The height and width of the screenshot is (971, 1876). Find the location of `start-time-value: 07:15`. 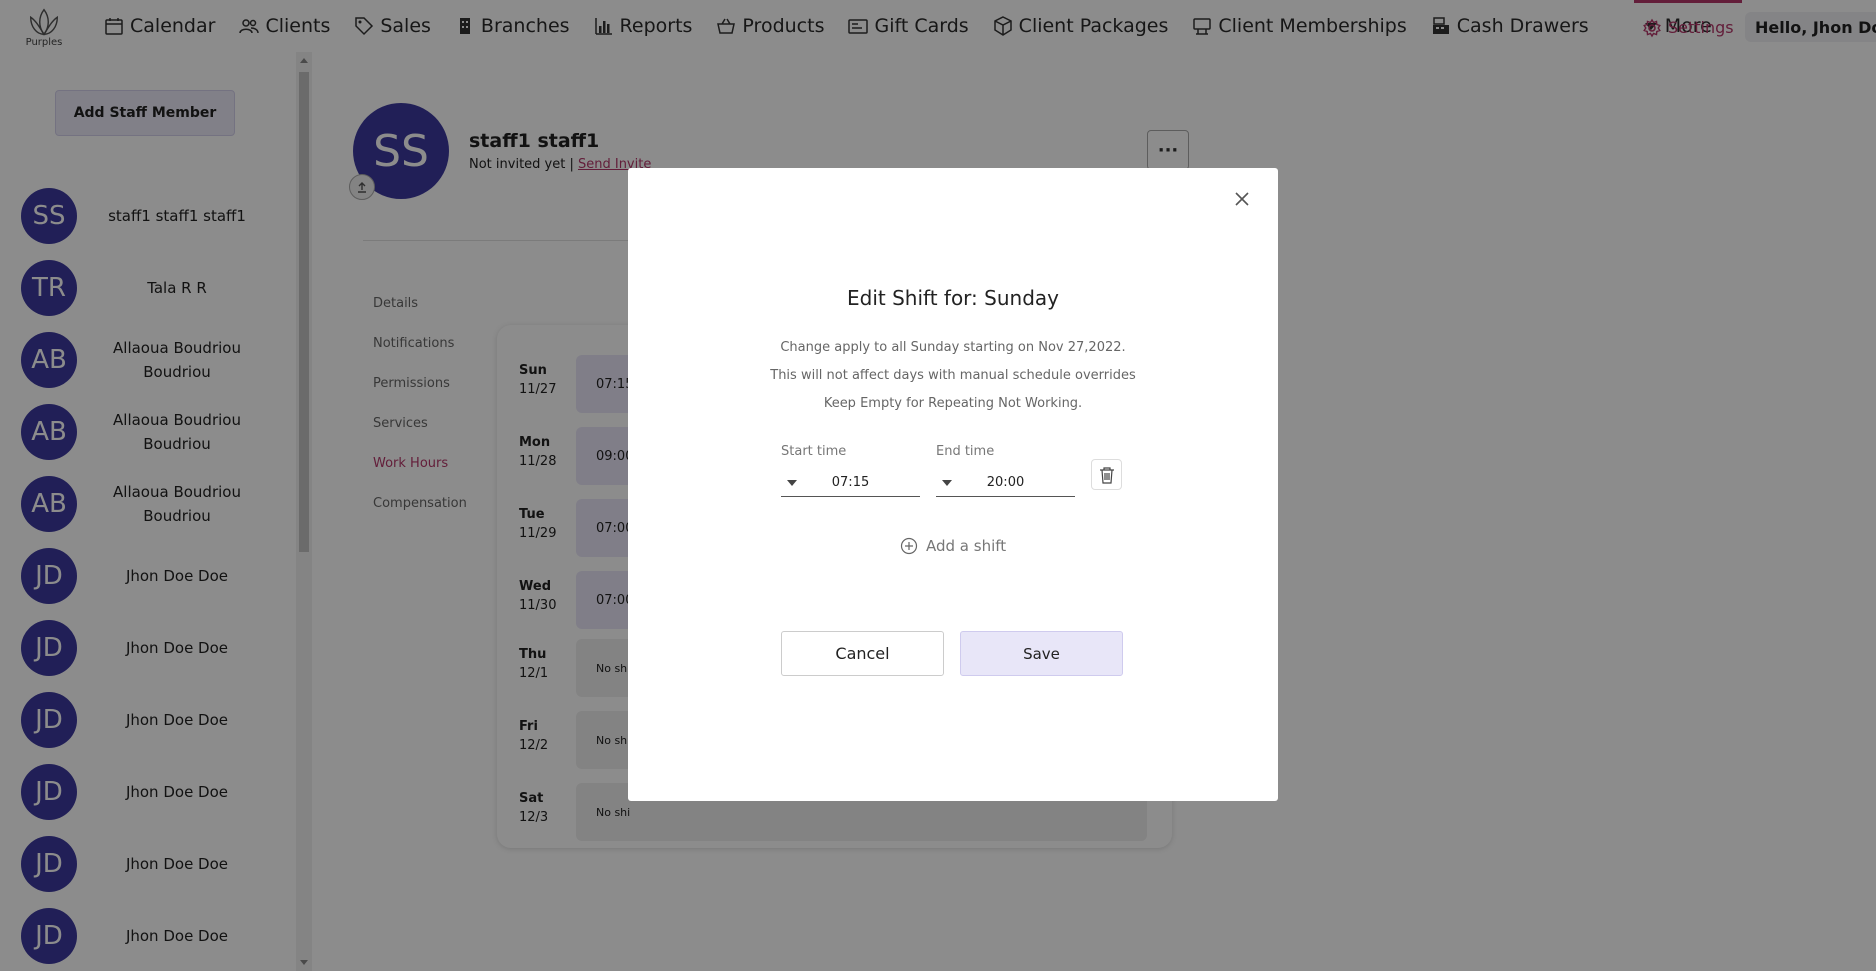

start-time-value: 07:15 is located at coordinates (850, 482).